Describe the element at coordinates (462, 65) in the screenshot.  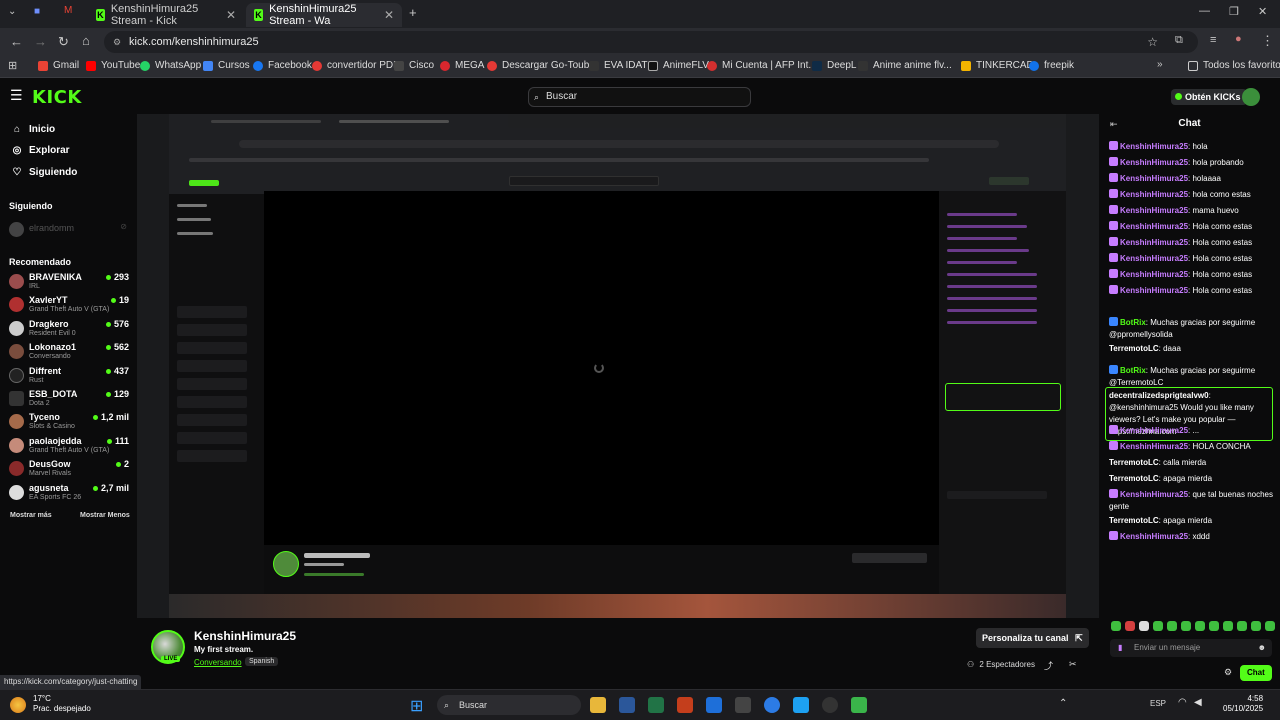
I see `bookmark-mega: MEGA` at that location.